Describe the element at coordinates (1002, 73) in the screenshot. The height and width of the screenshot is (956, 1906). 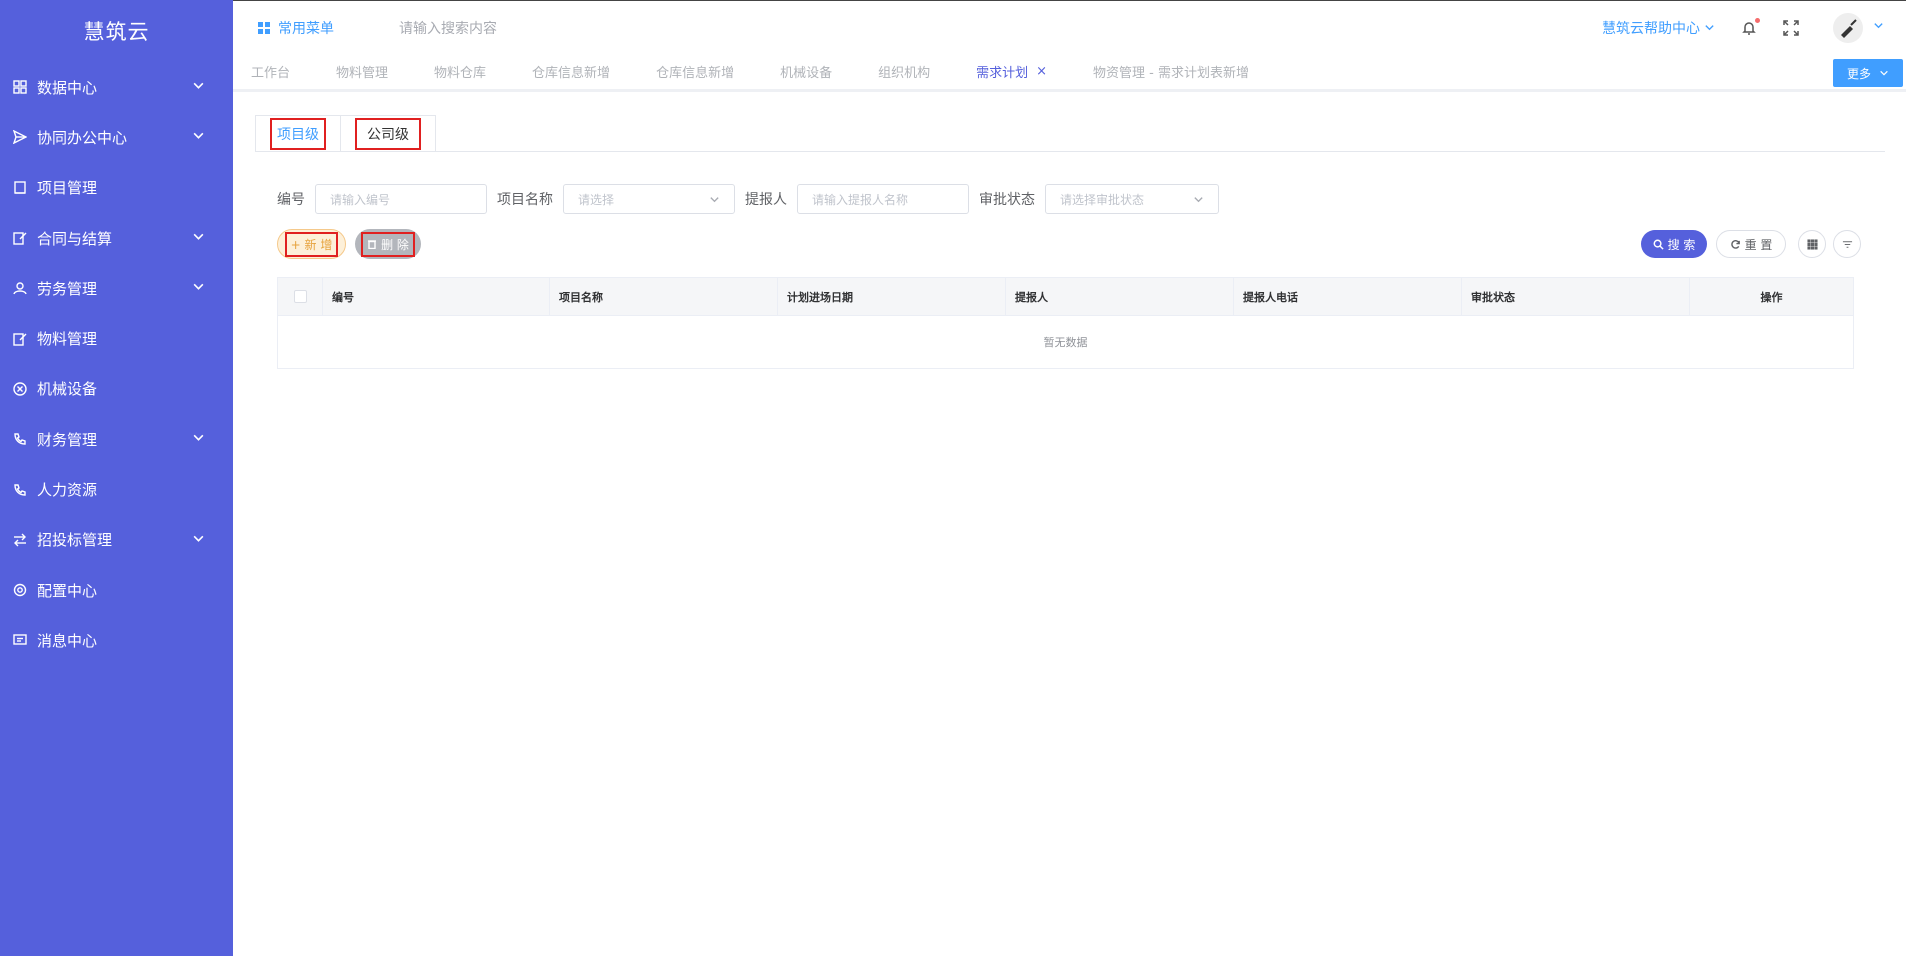
I see `tab-label: 需求计划` at that location.